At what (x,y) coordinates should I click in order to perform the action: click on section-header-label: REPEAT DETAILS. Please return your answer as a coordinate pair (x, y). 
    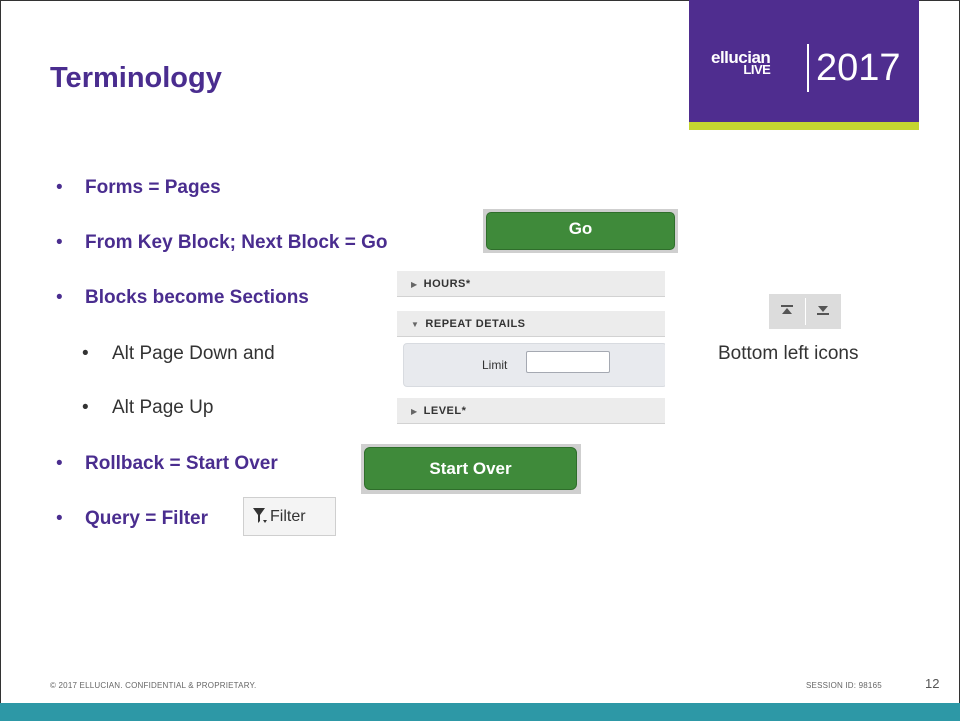
    Looking at the image, I should click on (475, 324).